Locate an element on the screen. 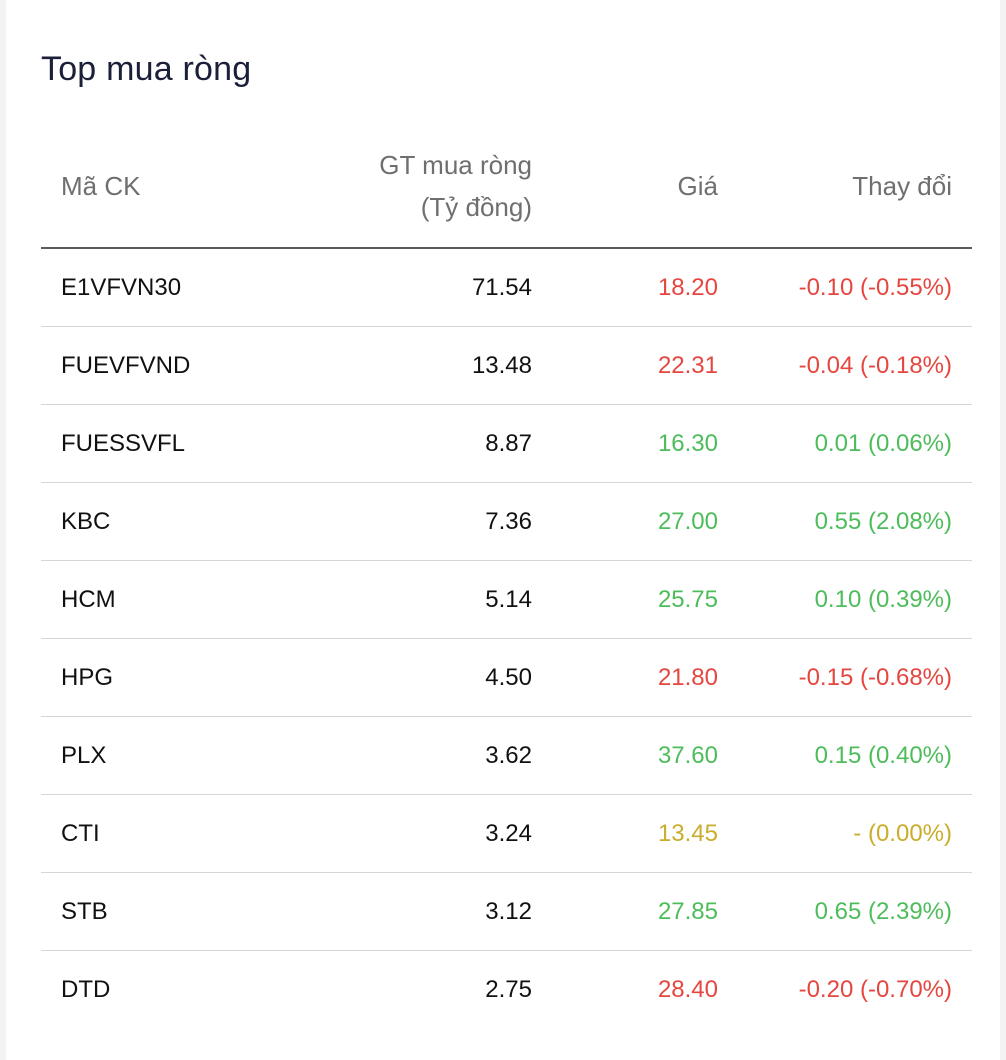  net-buy-value: 71.54 is located at coordinates (501, 287).